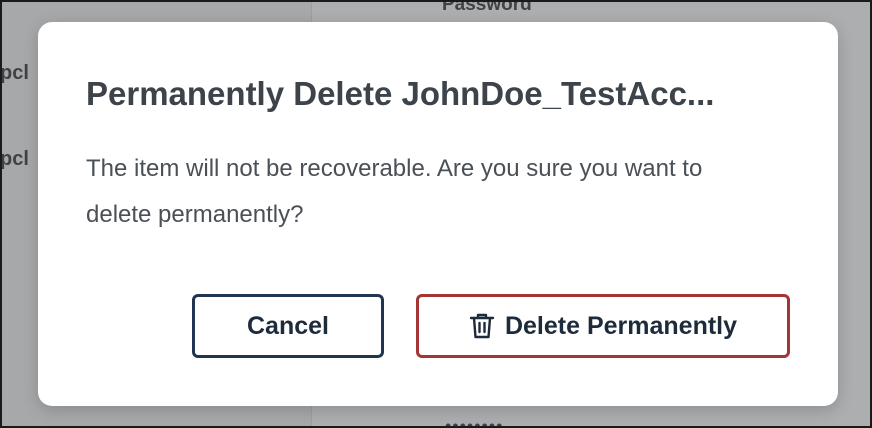  What do you see at coordinates (621, 325) in the screenshot?
I see `delete-permanently-label: Delete Permanently` at bounding box center [621, 325].